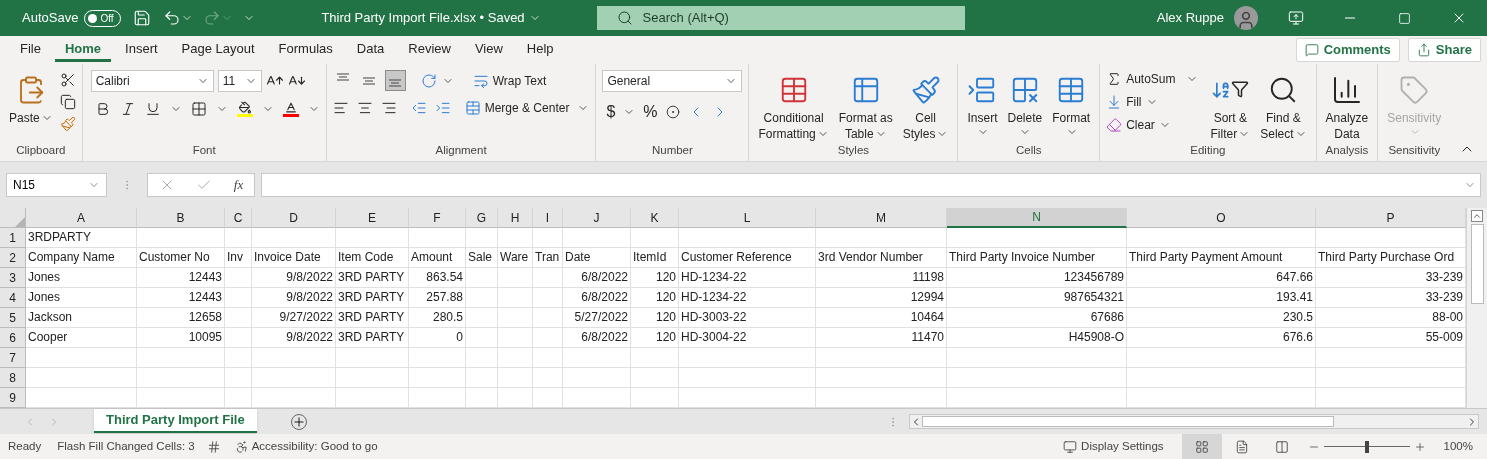 The height and width of the screenshot is (459, 1487). I want to click on sort-filter-button: Sort & Filter, so click(1230, 106).